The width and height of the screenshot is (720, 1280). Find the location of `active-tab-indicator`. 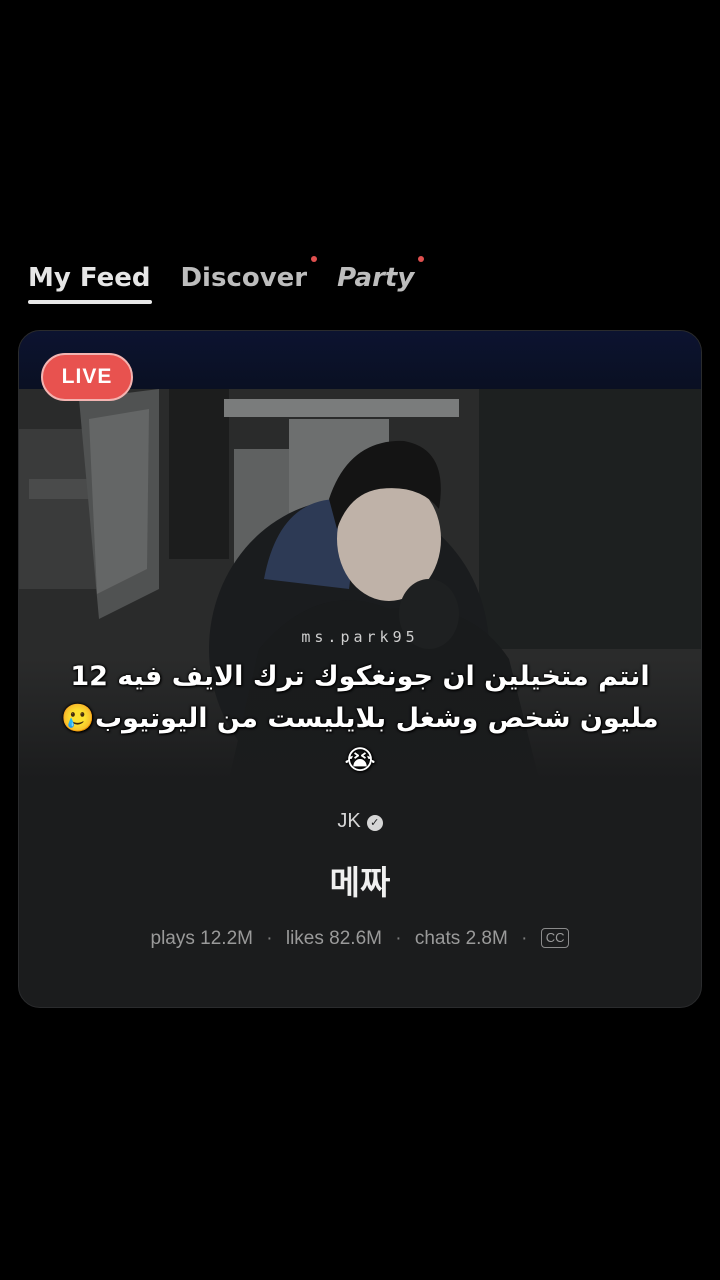

active-tab-indicator is located at coordinates (90, 302).